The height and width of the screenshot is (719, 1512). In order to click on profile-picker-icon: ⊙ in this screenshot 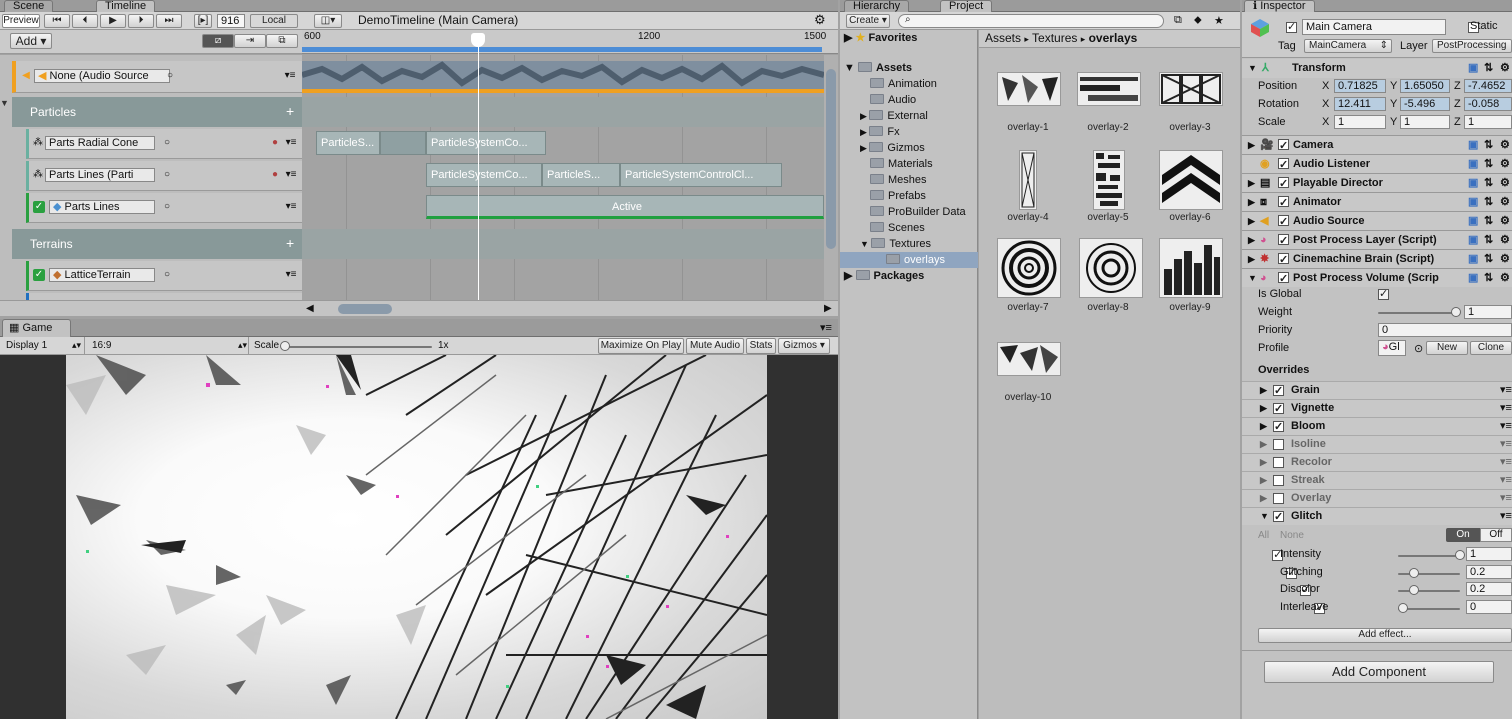, I will do `click(1418, 348)`.